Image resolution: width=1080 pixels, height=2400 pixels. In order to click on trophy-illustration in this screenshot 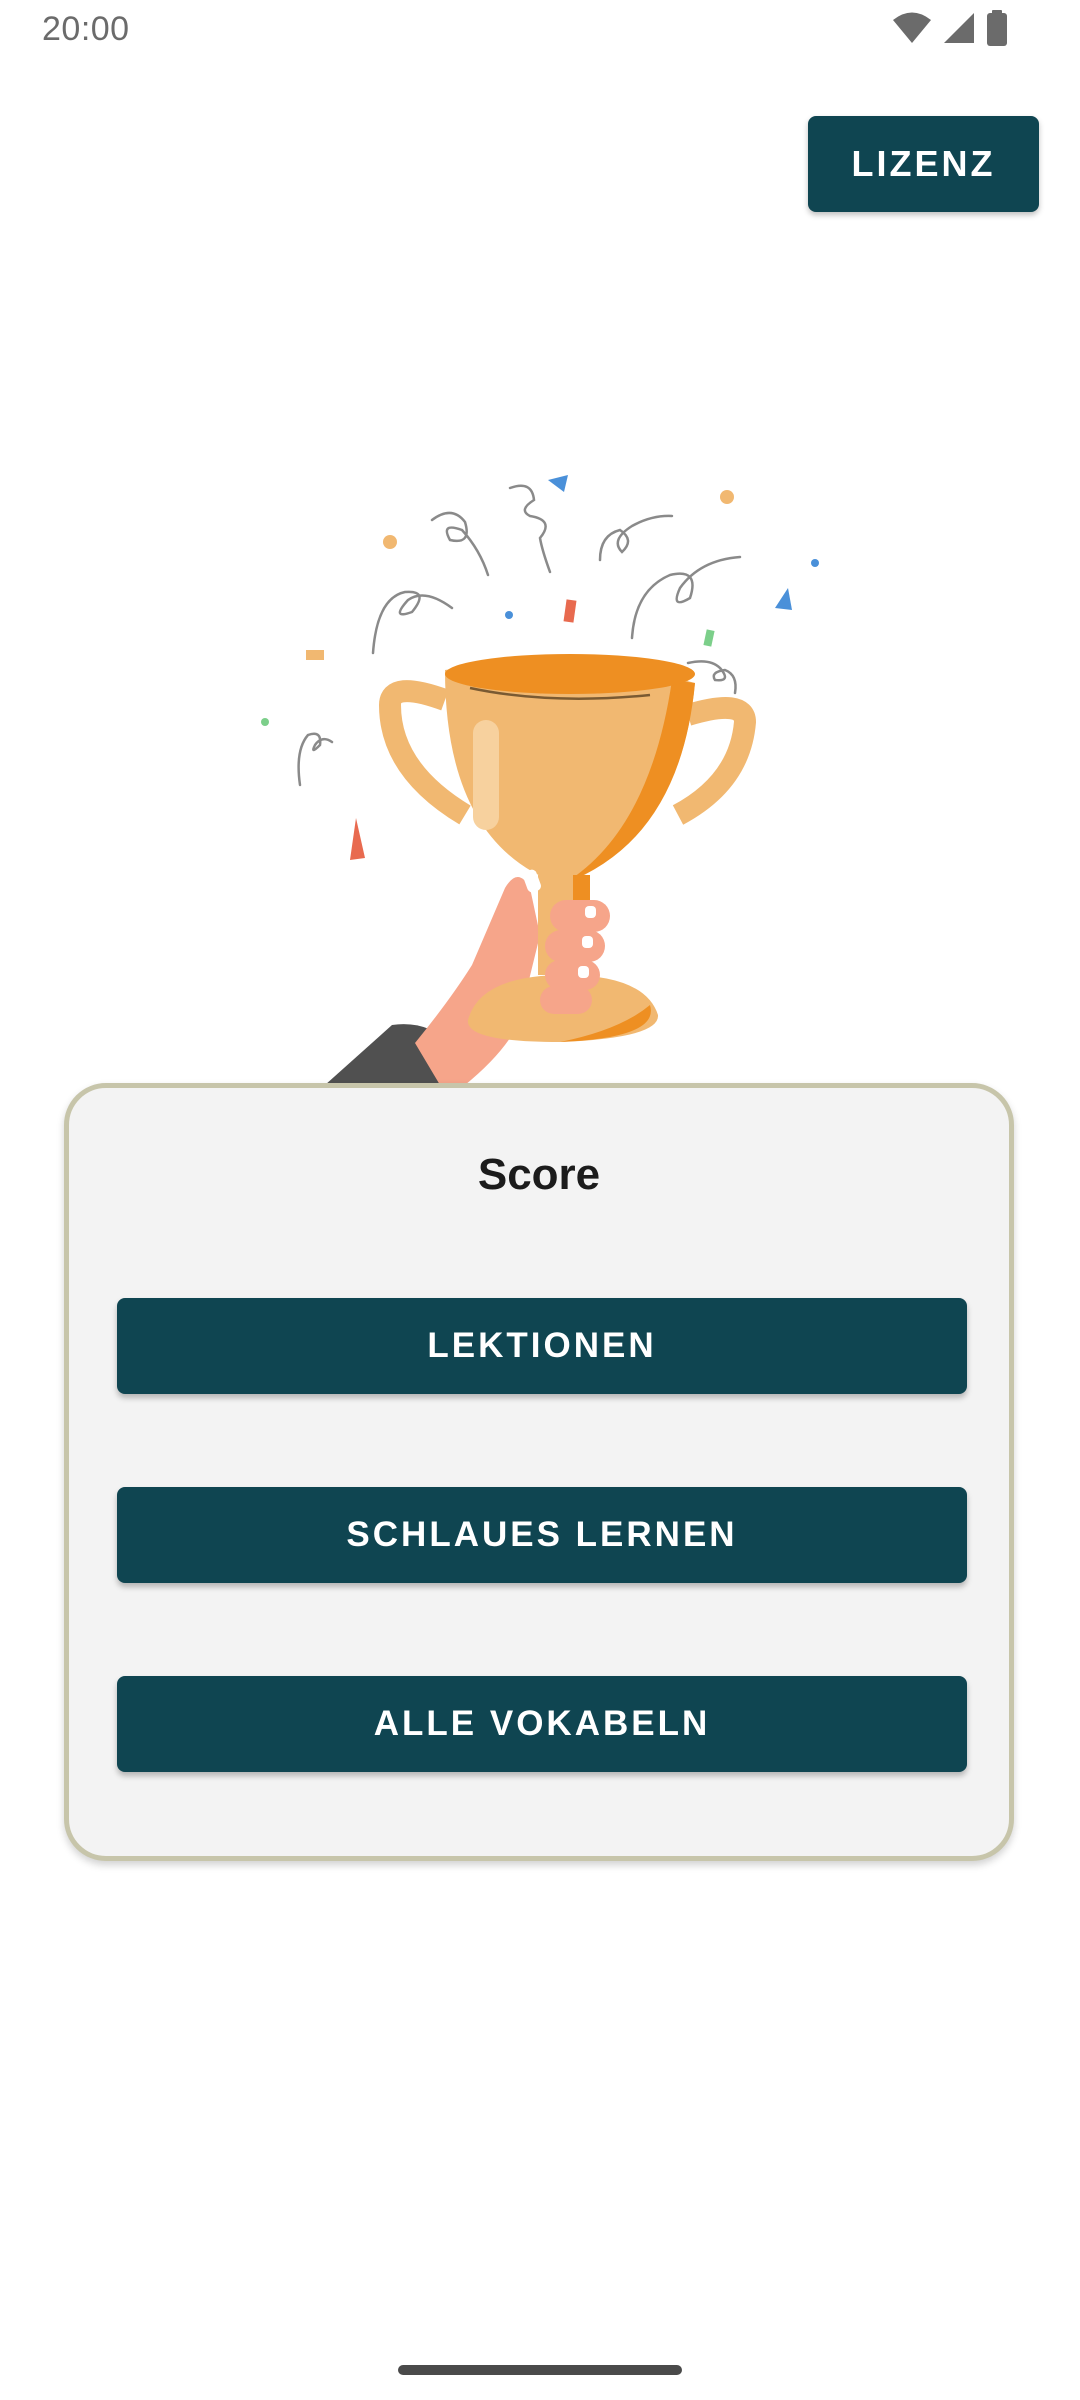, I will do `click(540, 772)`.